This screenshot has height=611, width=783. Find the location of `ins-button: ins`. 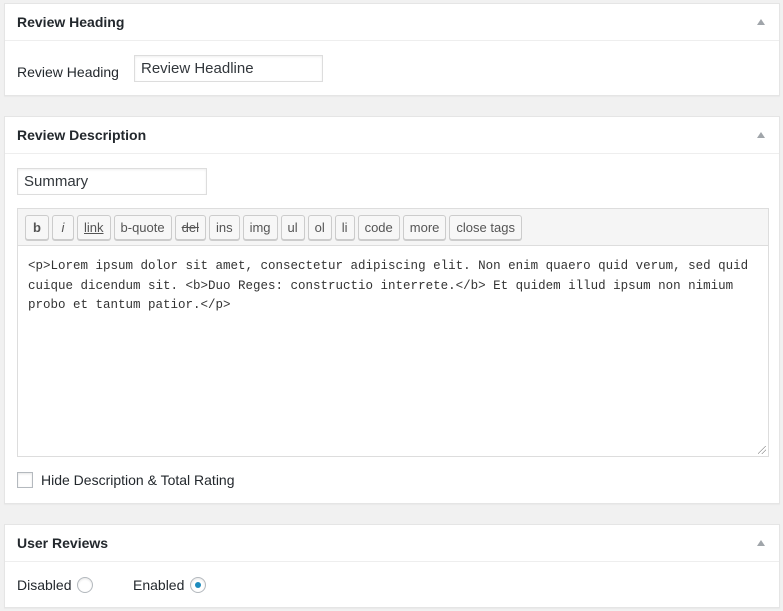

ins-button: ins is located at coordinates (224, 227).